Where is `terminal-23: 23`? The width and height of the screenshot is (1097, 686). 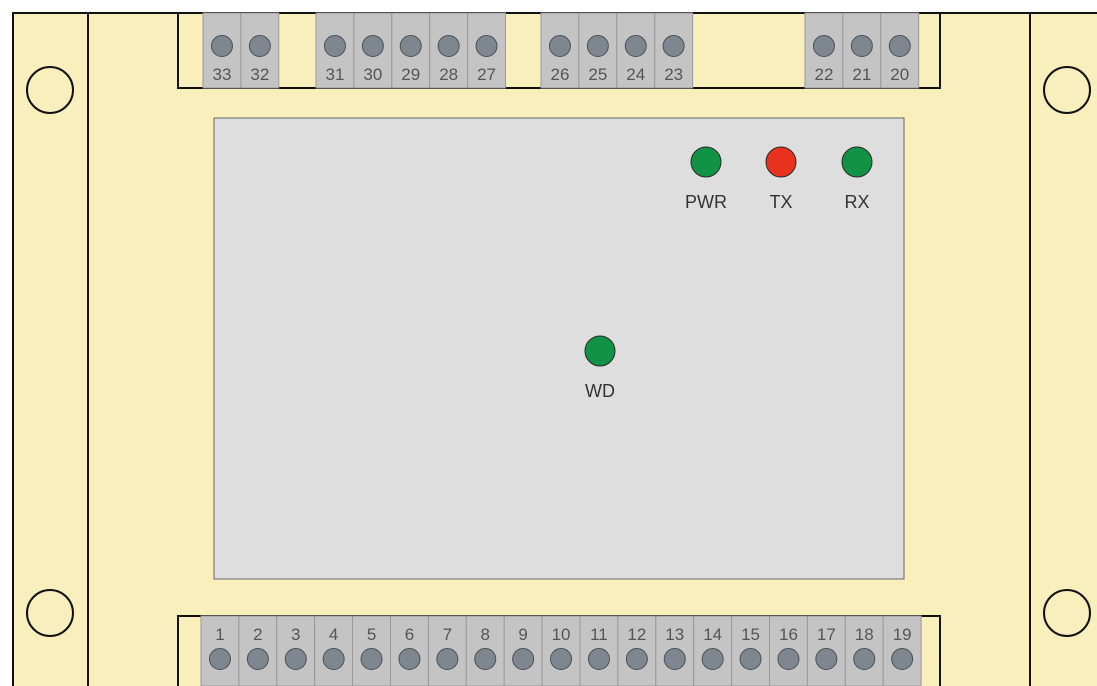
terminal-23: 23 is located at coordinates (674, 50).